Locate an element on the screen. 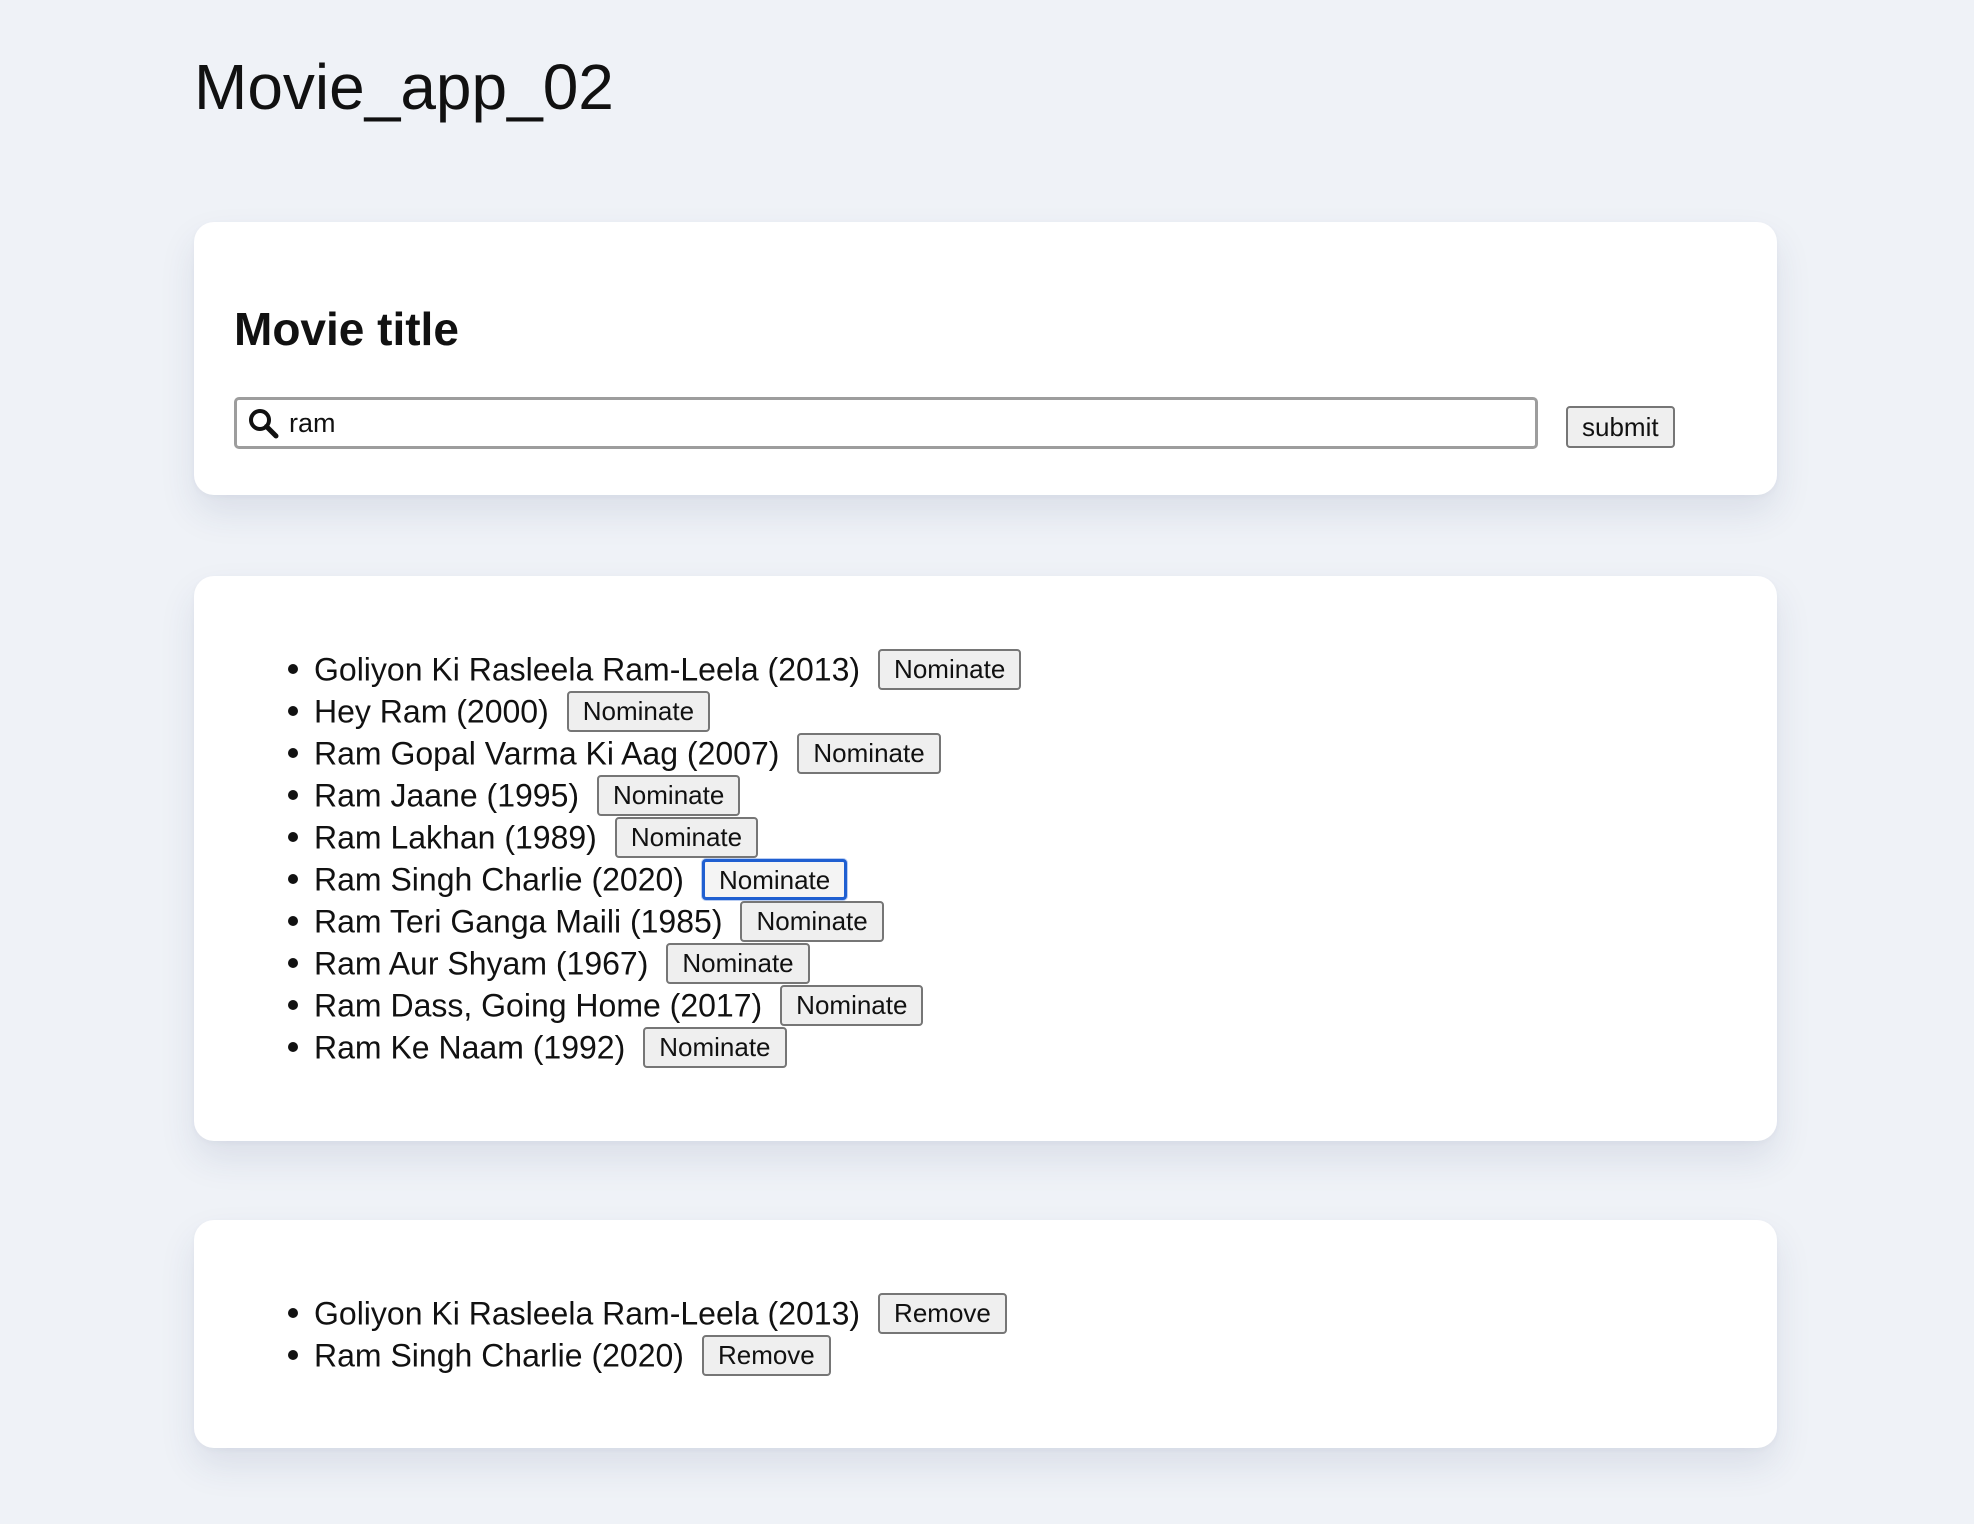  result-item: Ram Lakhan (1989) Nominate is located at coordinates (667, 836).